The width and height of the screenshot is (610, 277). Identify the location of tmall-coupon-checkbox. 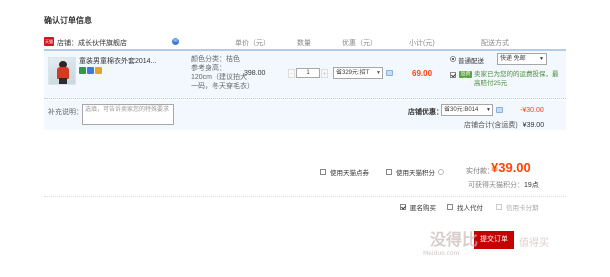
(323, 172).